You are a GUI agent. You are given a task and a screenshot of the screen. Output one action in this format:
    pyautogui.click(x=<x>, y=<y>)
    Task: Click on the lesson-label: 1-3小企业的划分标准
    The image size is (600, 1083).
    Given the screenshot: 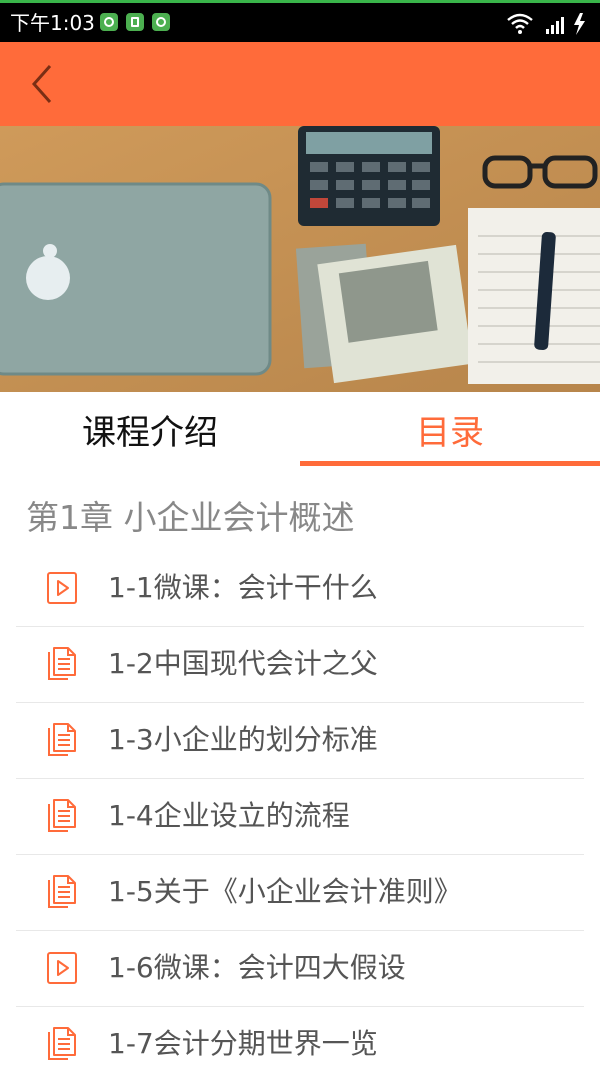 What is the action you would take?
    pyautogui.click(x=243, y=739)
    